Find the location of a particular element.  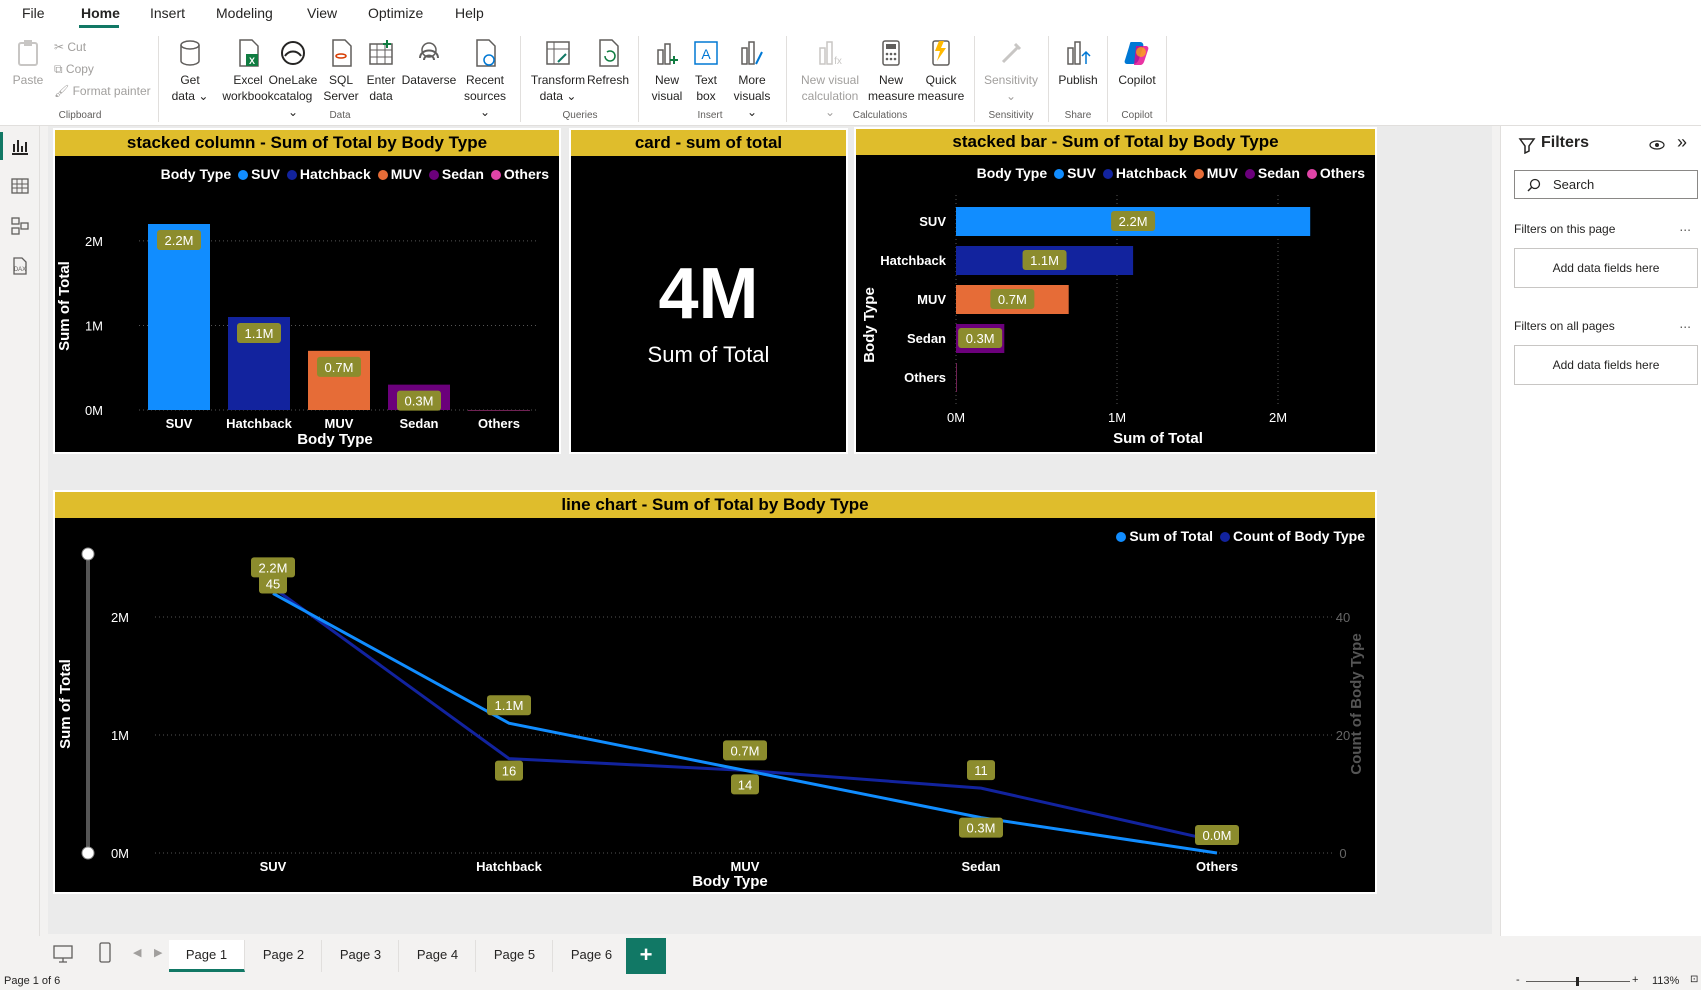

column-bar-suv is located at coordinates (179, 317).